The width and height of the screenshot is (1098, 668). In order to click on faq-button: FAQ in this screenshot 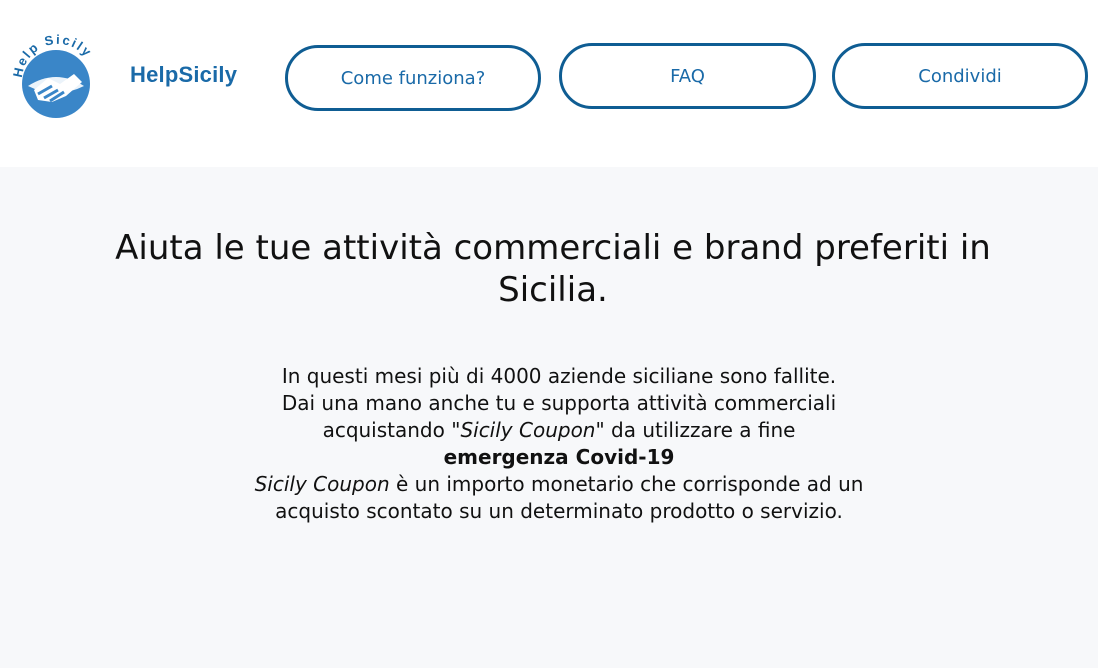, I will do `click(687, 76)`.